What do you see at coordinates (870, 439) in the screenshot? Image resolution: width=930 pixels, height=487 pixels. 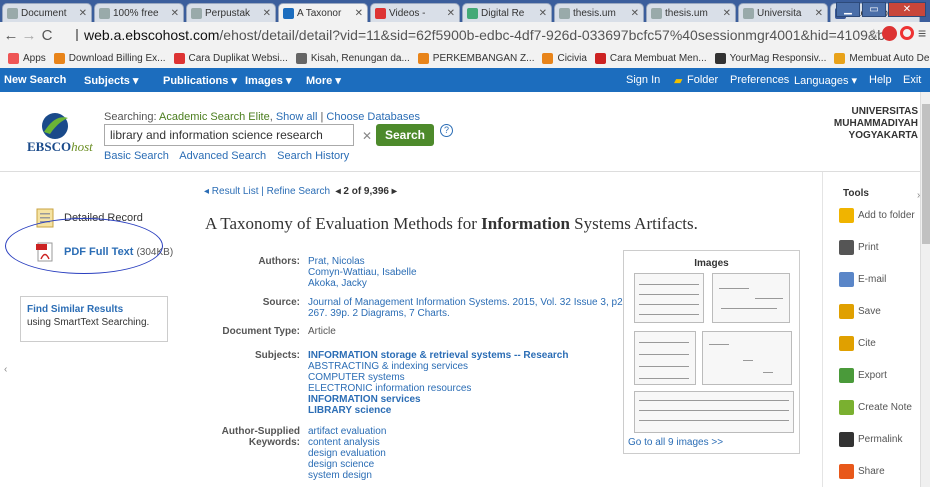 I see `tool-link: Permalink` at bounding box center [870, 439].